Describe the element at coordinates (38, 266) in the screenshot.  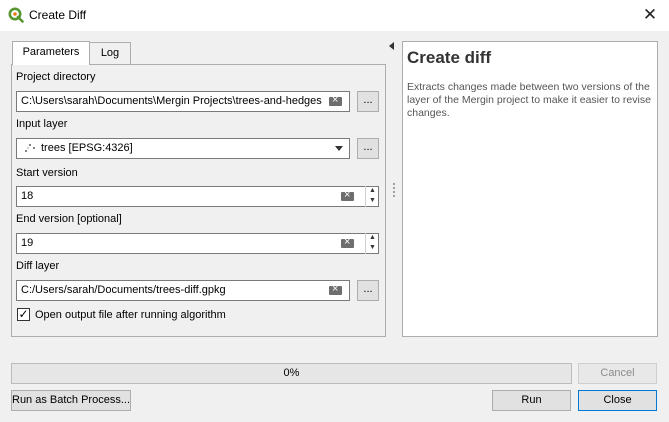
I see `diff-layer-label: Diff layer` at that location.